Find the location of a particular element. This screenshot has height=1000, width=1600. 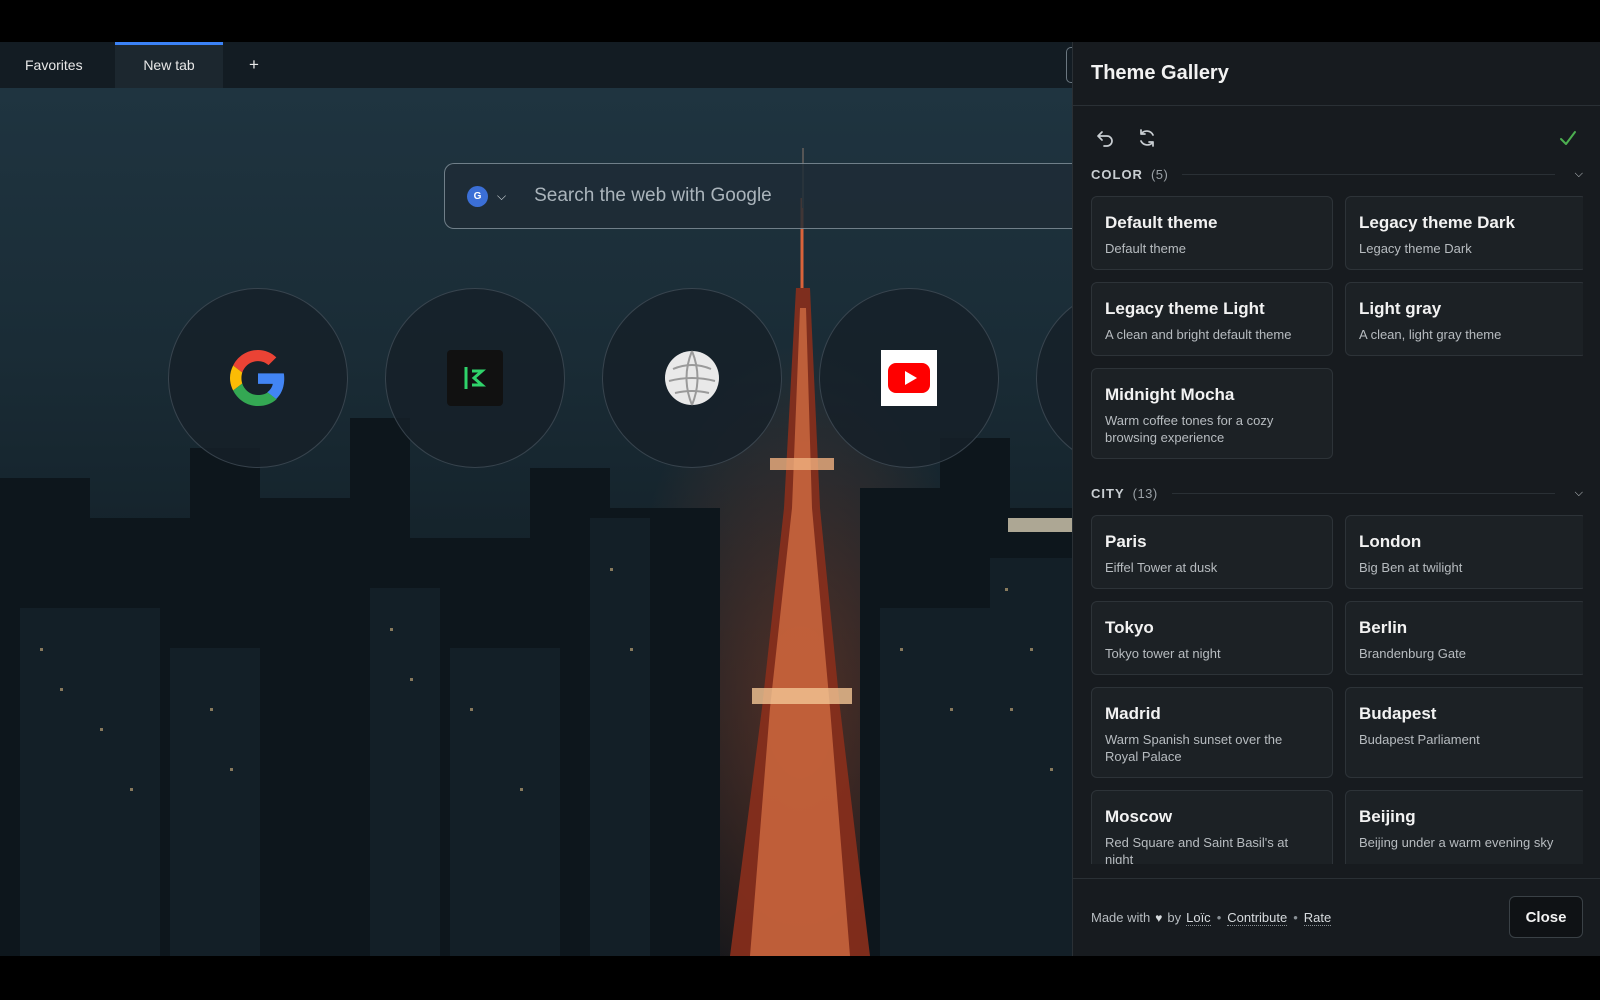

section-label: COLOR is located at coordinates (1117, 174).